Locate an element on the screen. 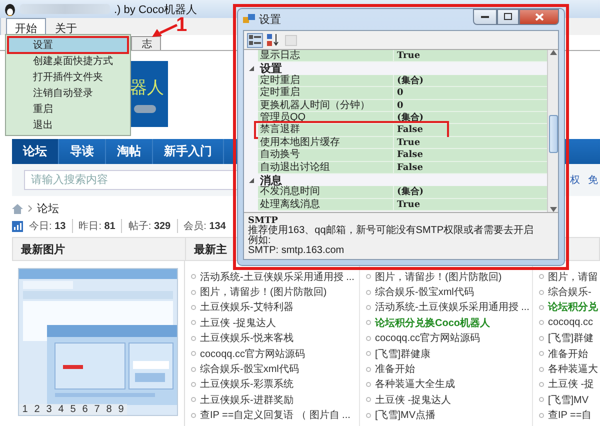 The image size is (600, 426). topic-link: 综合娱乐- is located at coordinates (566, 292).